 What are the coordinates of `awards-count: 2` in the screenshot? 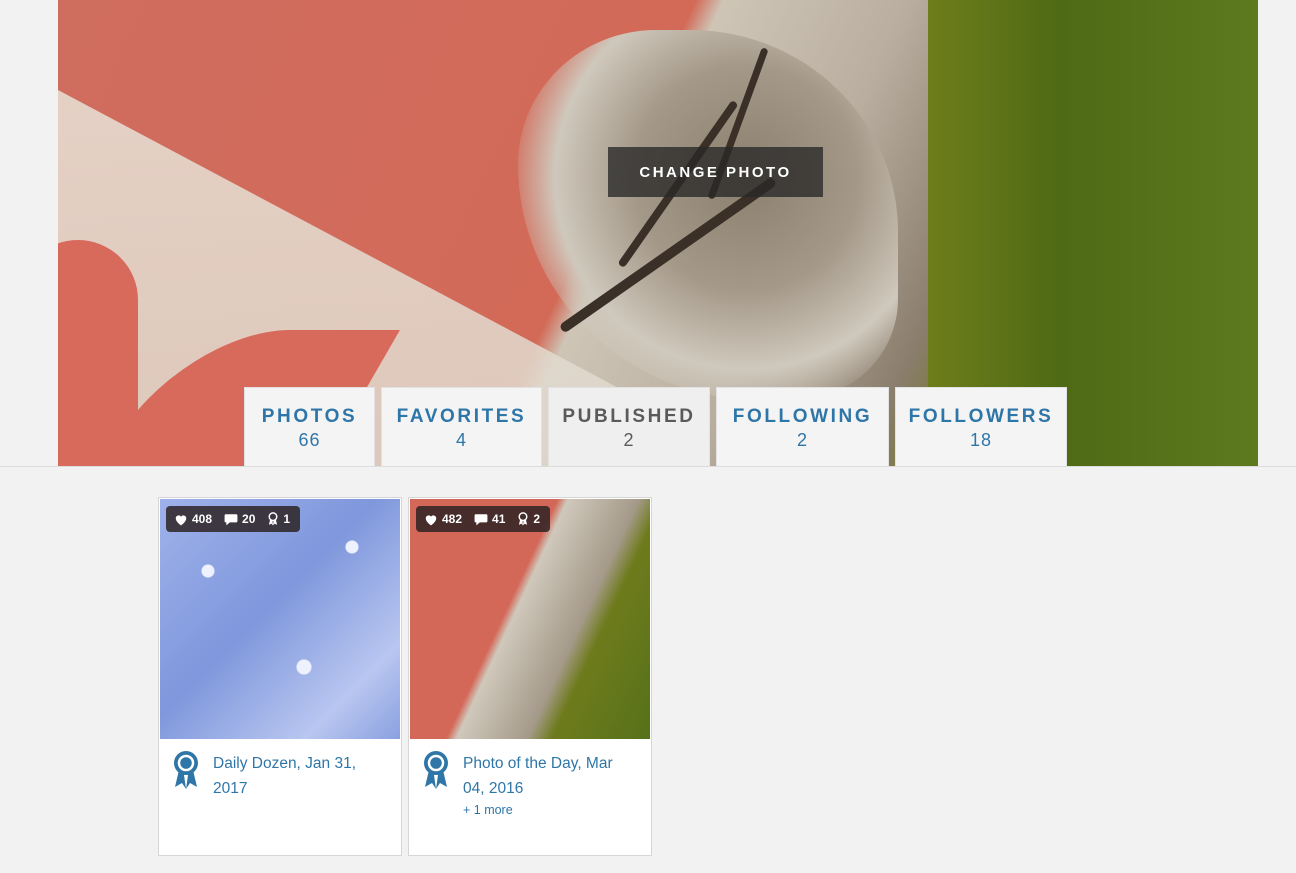 It's located at (537, 519).